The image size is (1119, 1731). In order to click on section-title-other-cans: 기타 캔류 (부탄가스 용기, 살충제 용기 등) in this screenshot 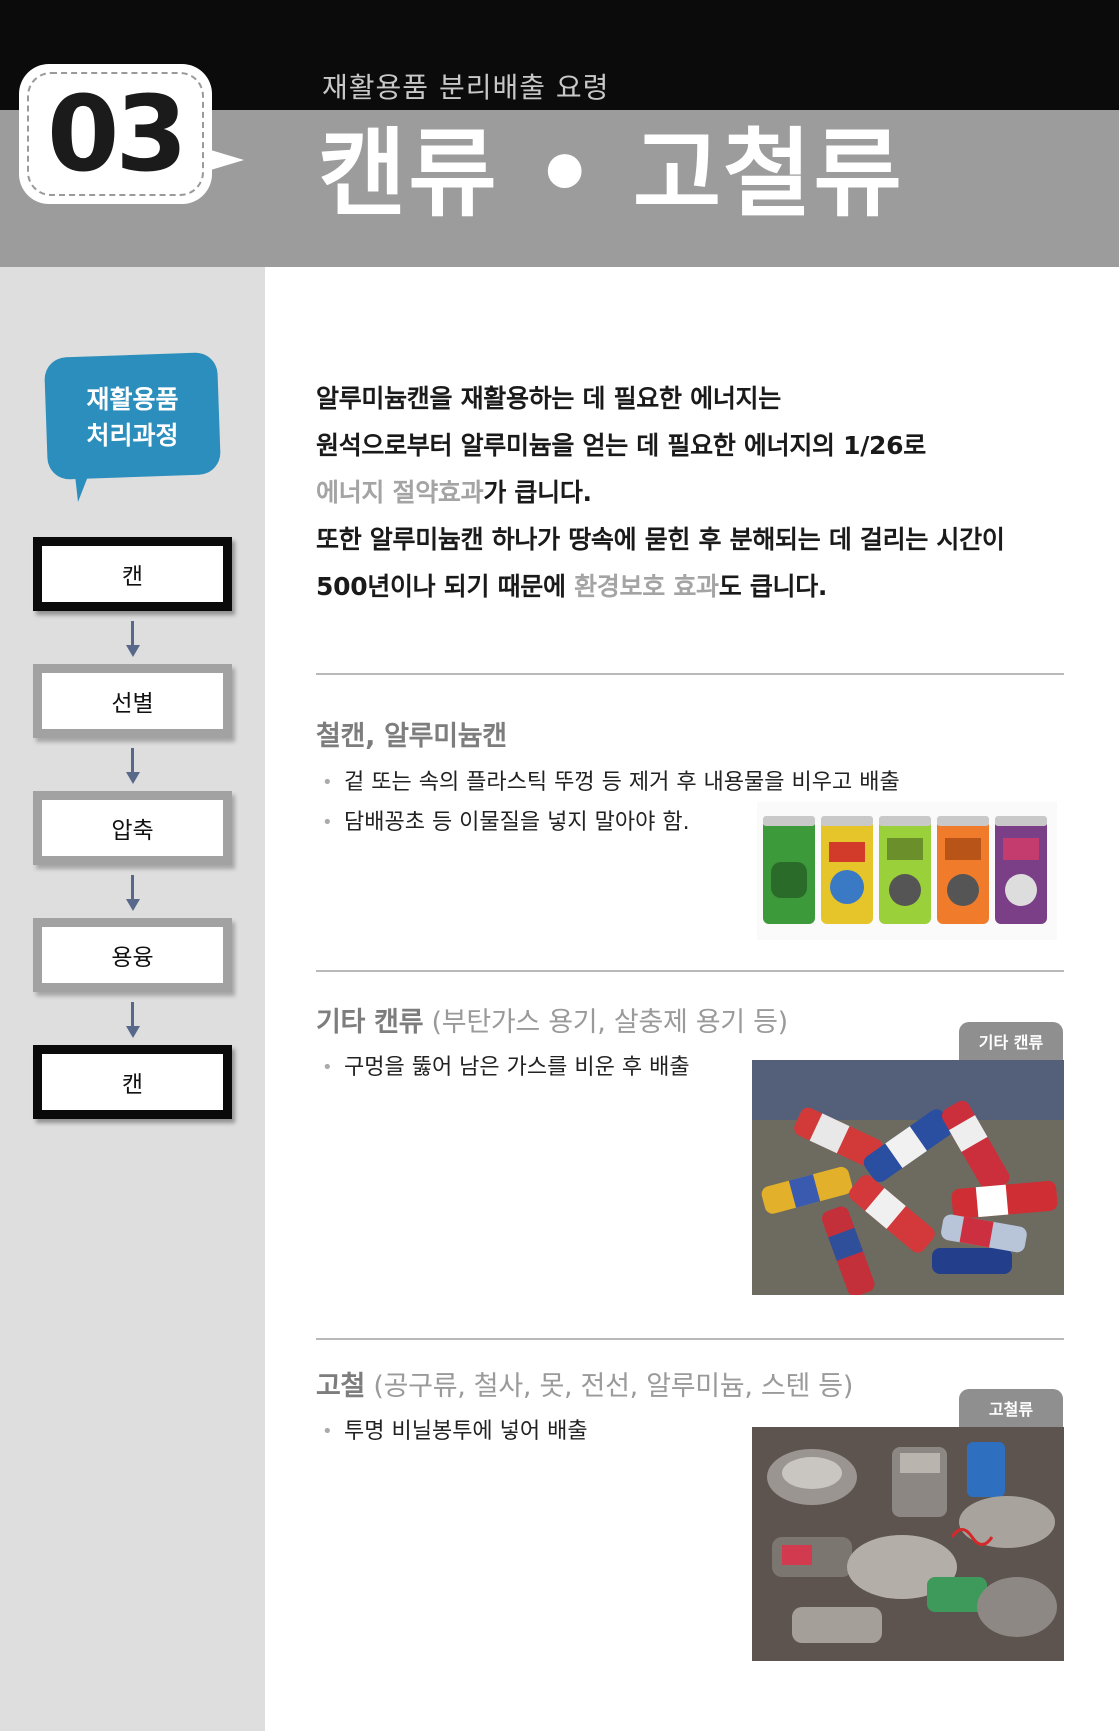, I will do `click(552, 1022)`.